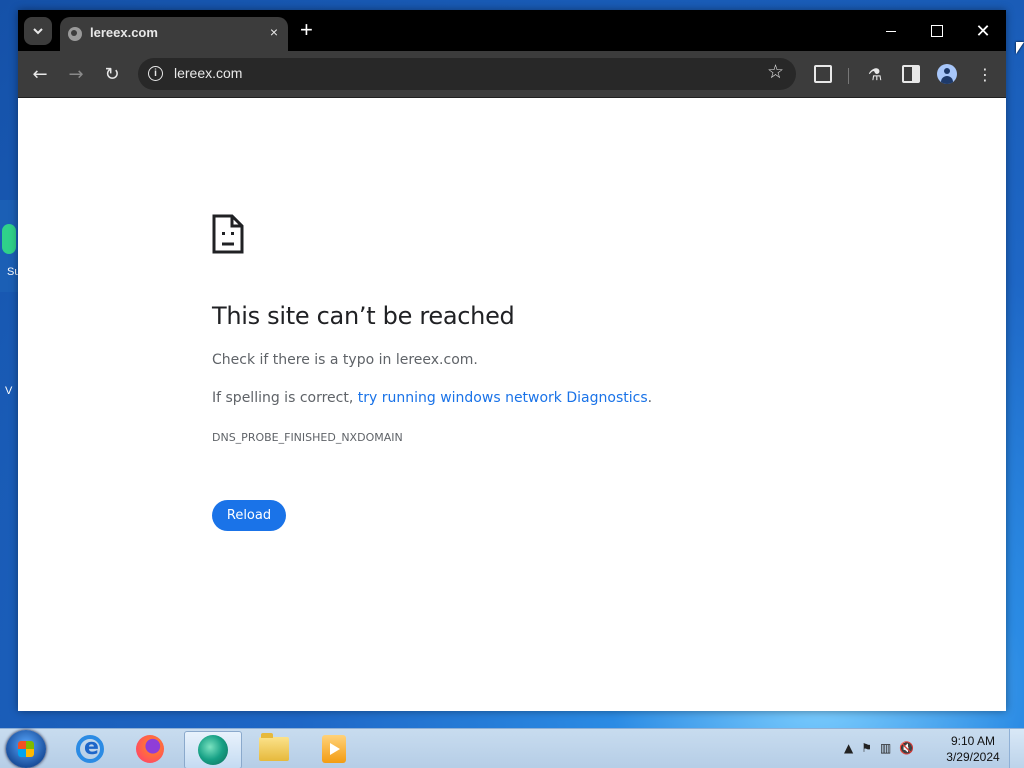 The height and width of the screenshot is (768, 1024). Describe the element at coordinates (26, 749) in the screenshot. I see `start-button` at that location.